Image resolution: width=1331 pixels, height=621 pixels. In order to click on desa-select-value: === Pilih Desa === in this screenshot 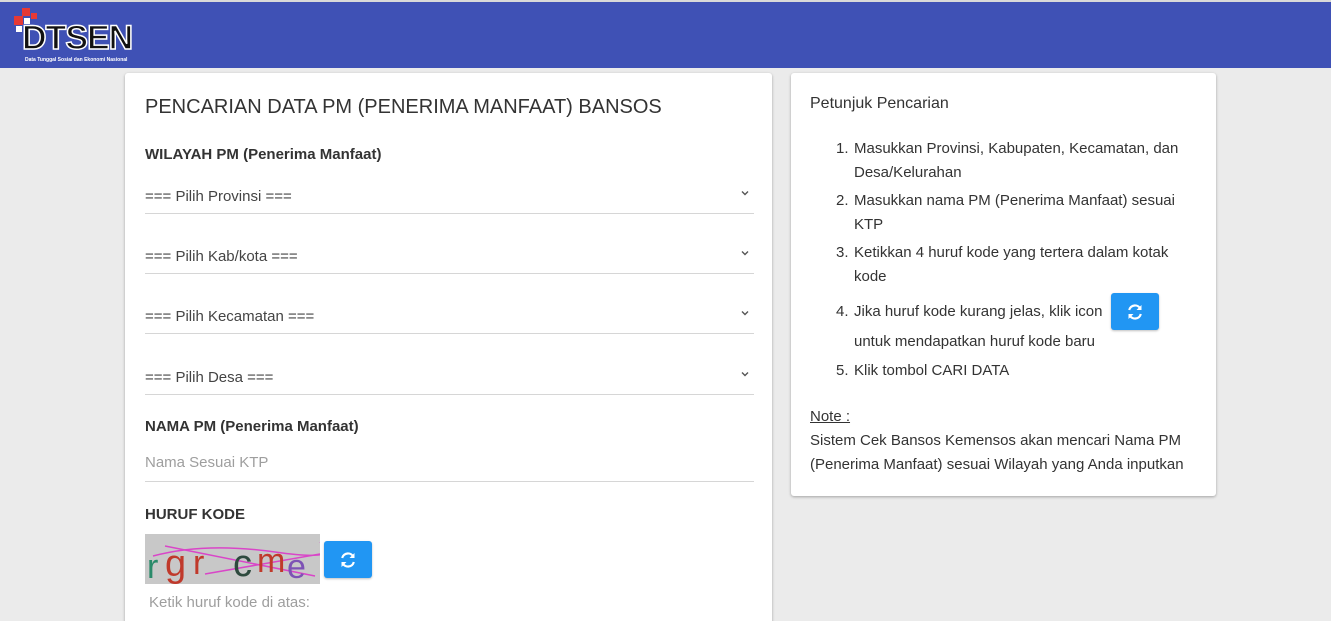, I will do `click(209, 377)`.